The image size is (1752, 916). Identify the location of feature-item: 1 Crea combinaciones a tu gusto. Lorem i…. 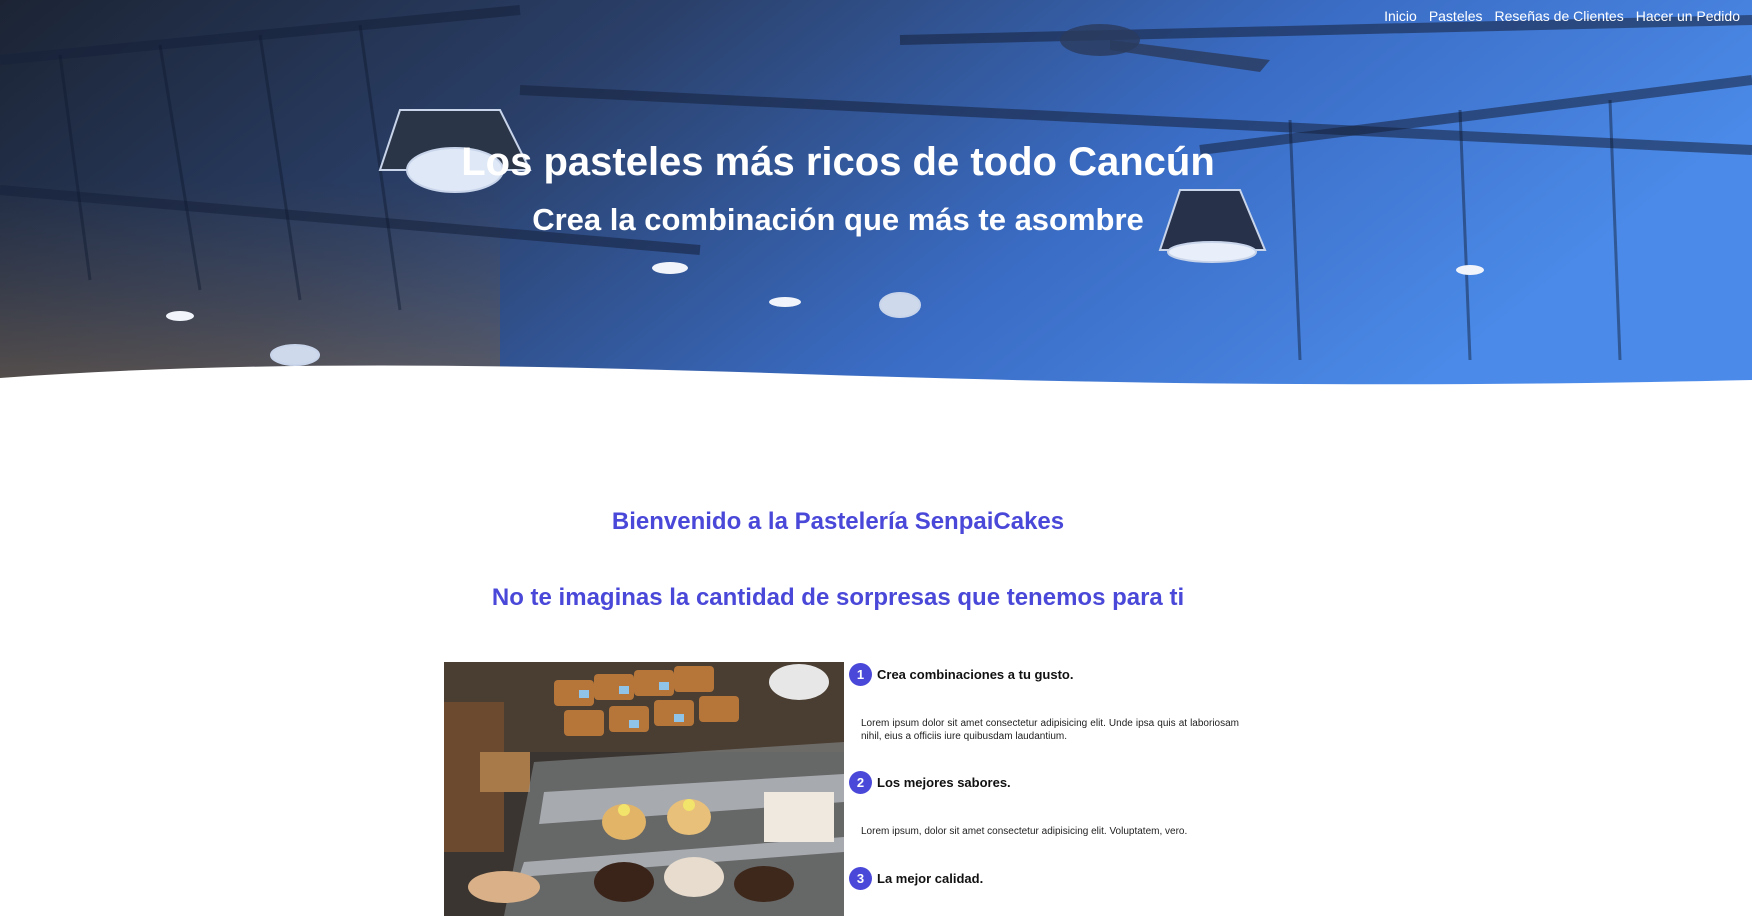
(1044, 702).